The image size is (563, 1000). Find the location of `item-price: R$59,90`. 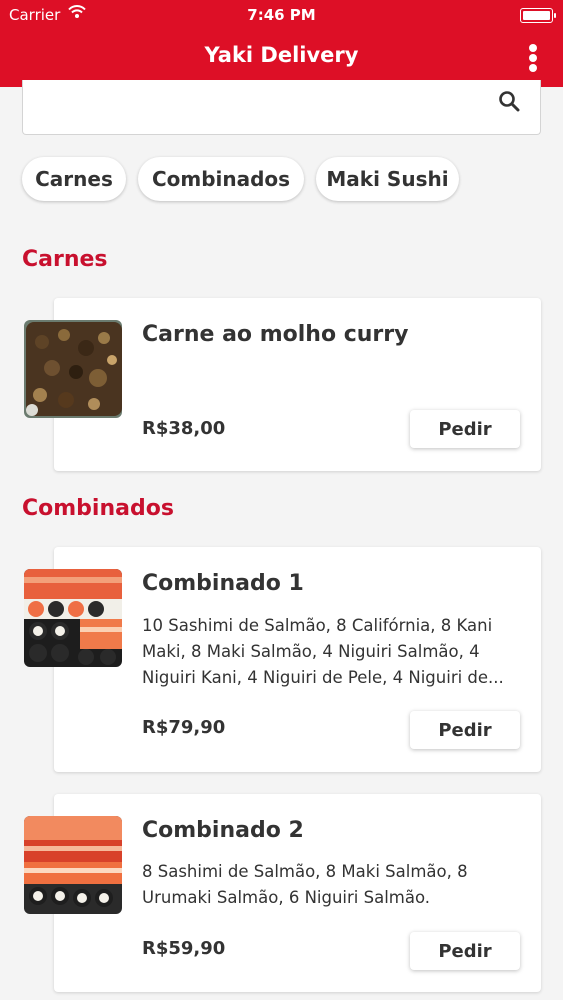

item-price: R$59,90 is located at coordinates (184, 948).